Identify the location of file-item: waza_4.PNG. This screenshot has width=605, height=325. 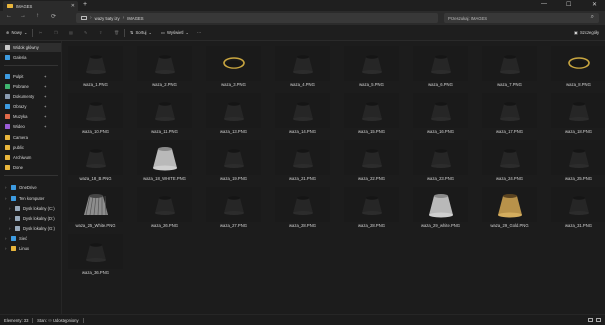
(302, 66).